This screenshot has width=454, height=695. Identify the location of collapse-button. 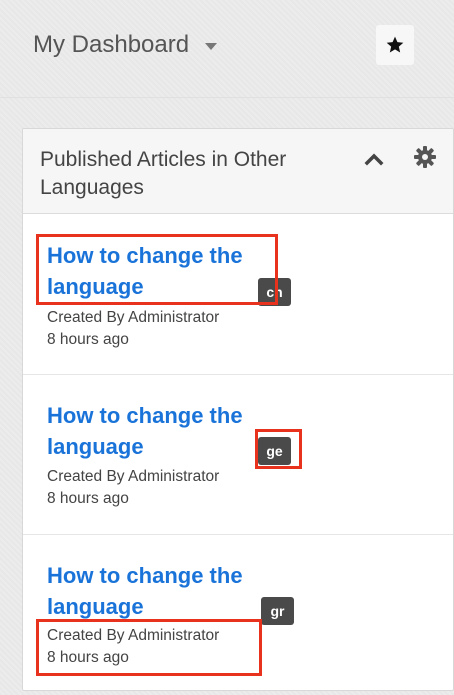
(374, 159).